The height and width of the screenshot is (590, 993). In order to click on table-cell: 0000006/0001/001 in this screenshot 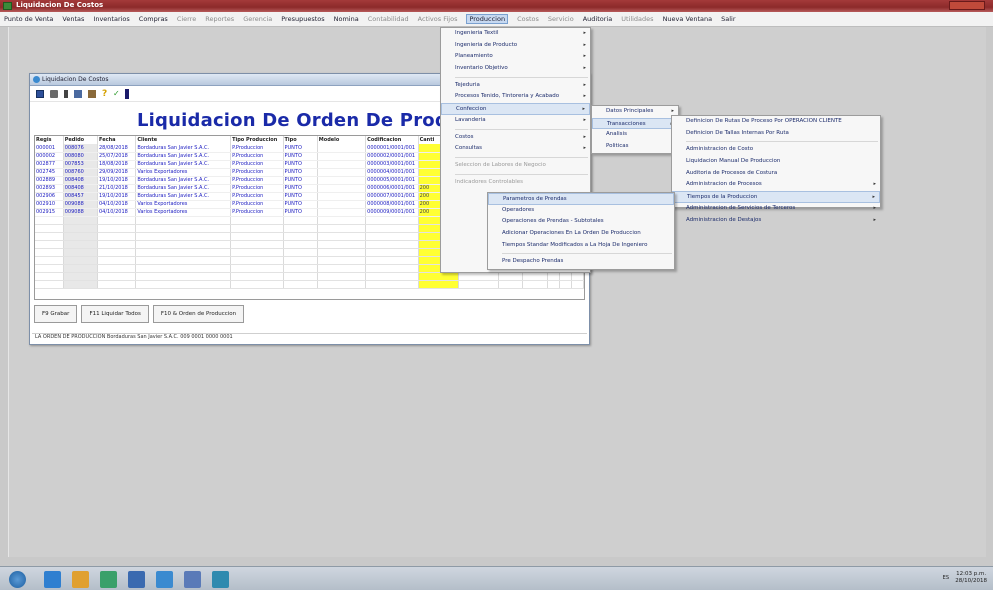, I will do `click(392, 188)`.